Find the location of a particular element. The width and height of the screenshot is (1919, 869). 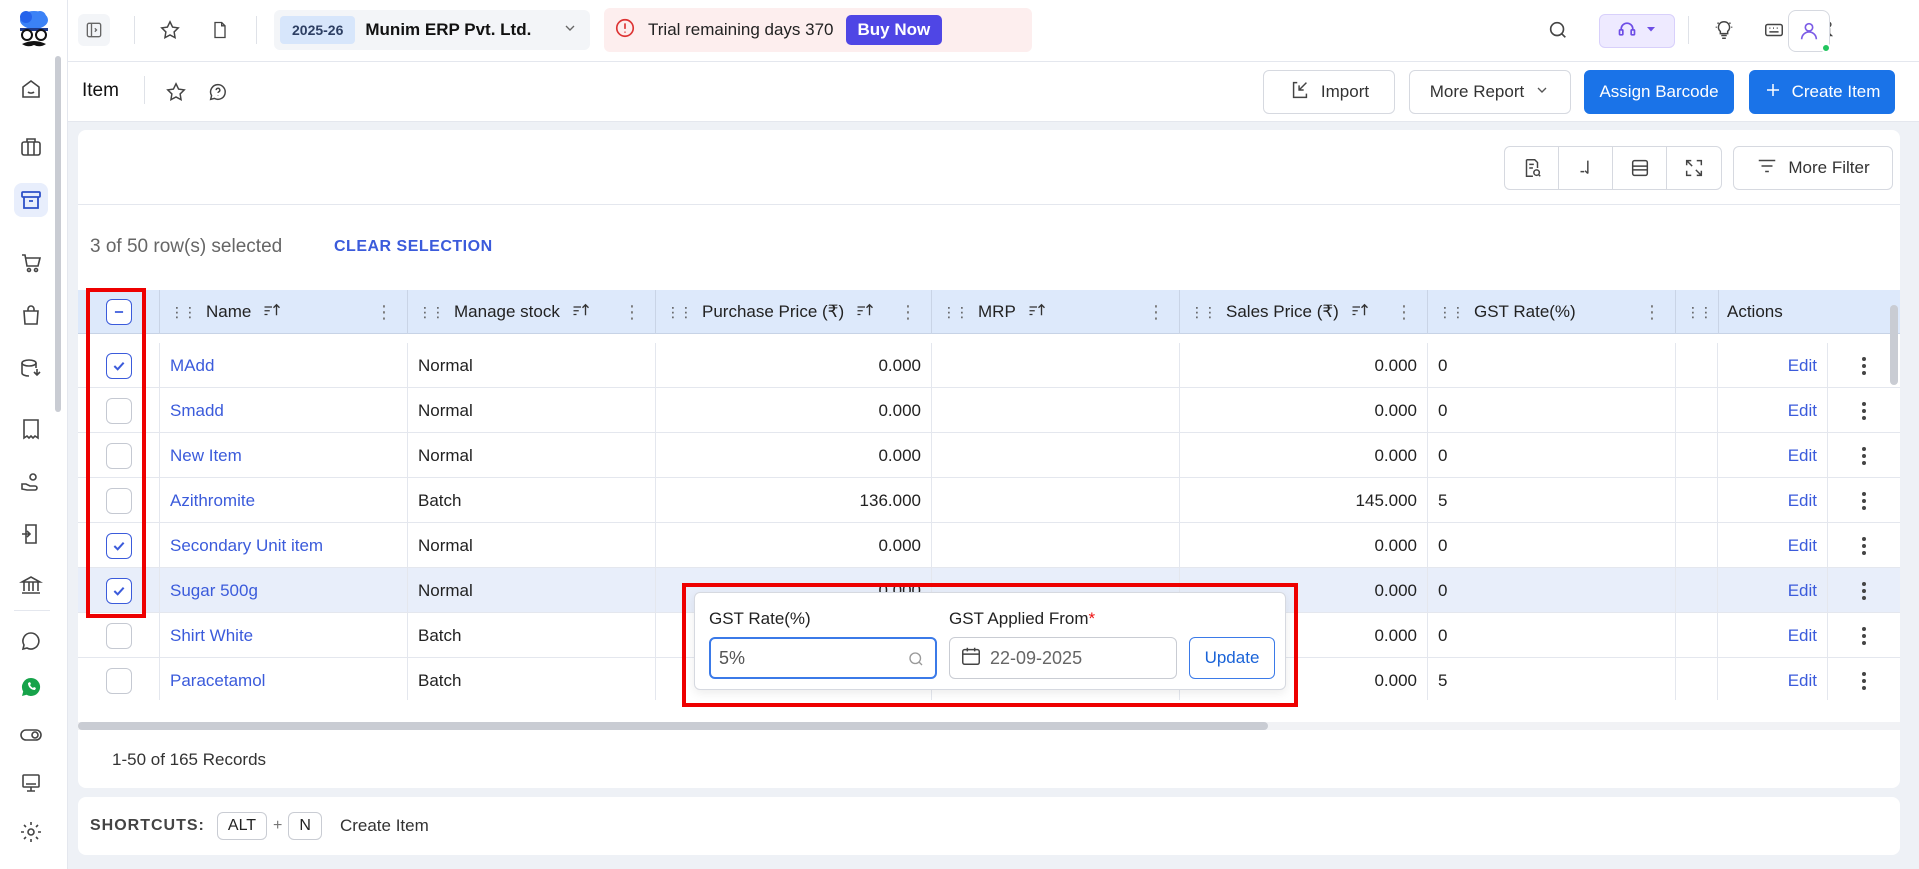

column-header-partial: ⋮⋮ is located at coordinates (1699, 311).